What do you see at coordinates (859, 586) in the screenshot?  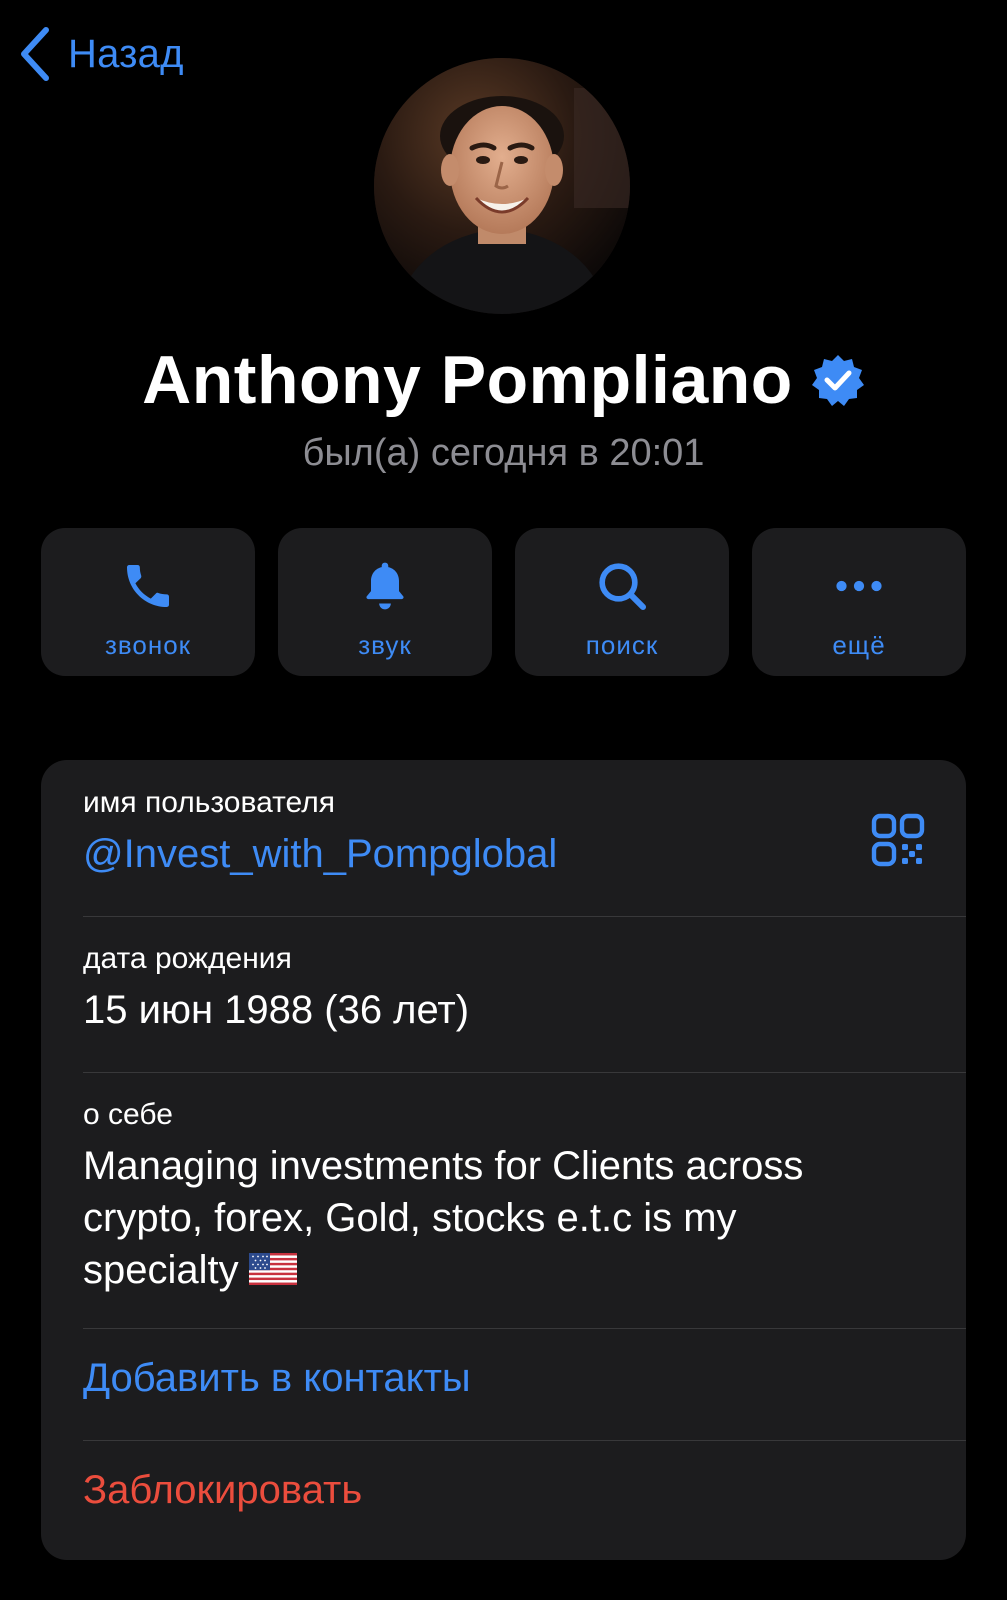 I see `more-icon` at bounding box center [859, 586].